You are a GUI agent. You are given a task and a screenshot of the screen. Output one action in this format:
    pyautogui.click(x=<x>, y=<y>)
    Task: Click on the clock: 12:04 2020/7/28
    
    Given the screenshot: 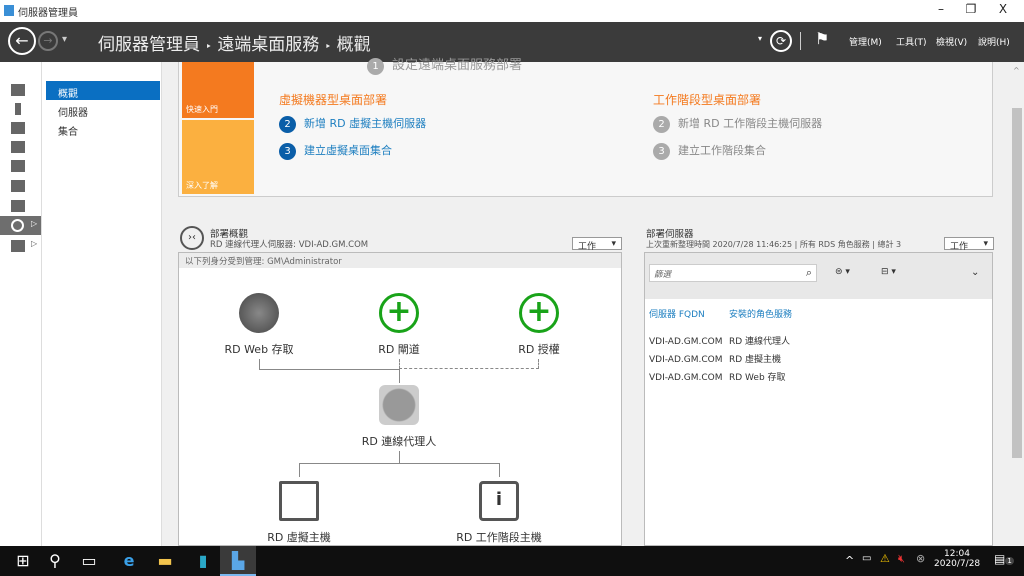 What is the action you would take?
    pyautogui.click(x=957, y=559)
    